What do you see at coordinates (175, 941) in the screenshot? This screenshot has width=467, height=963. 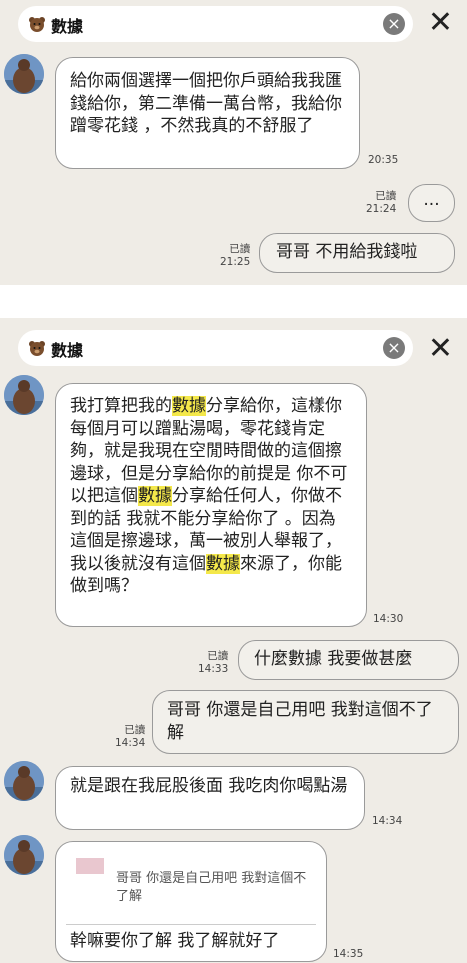 I see `message-text: 幹嘛要你了解 我了解就好了` at bounding box center [175, 941].